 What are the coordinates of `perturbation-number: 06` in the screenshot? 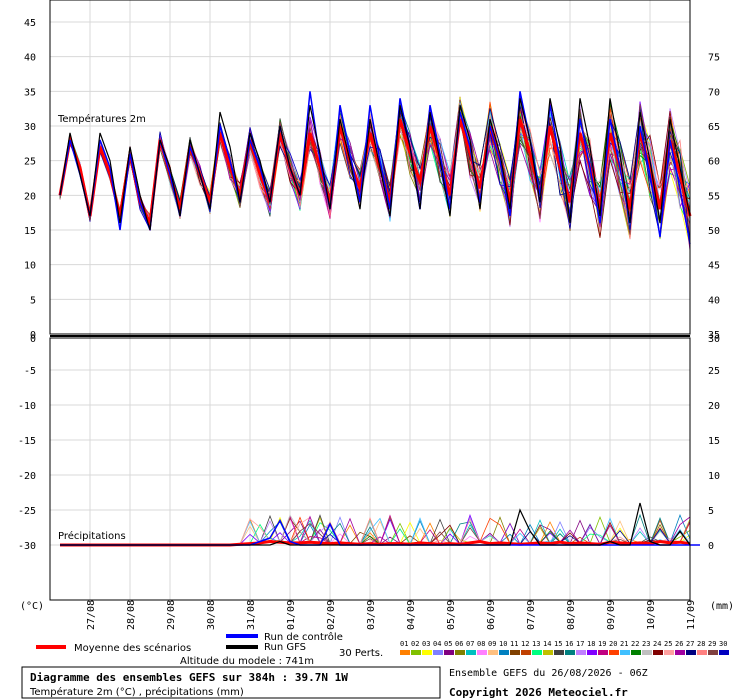 It's located at (459, 644).